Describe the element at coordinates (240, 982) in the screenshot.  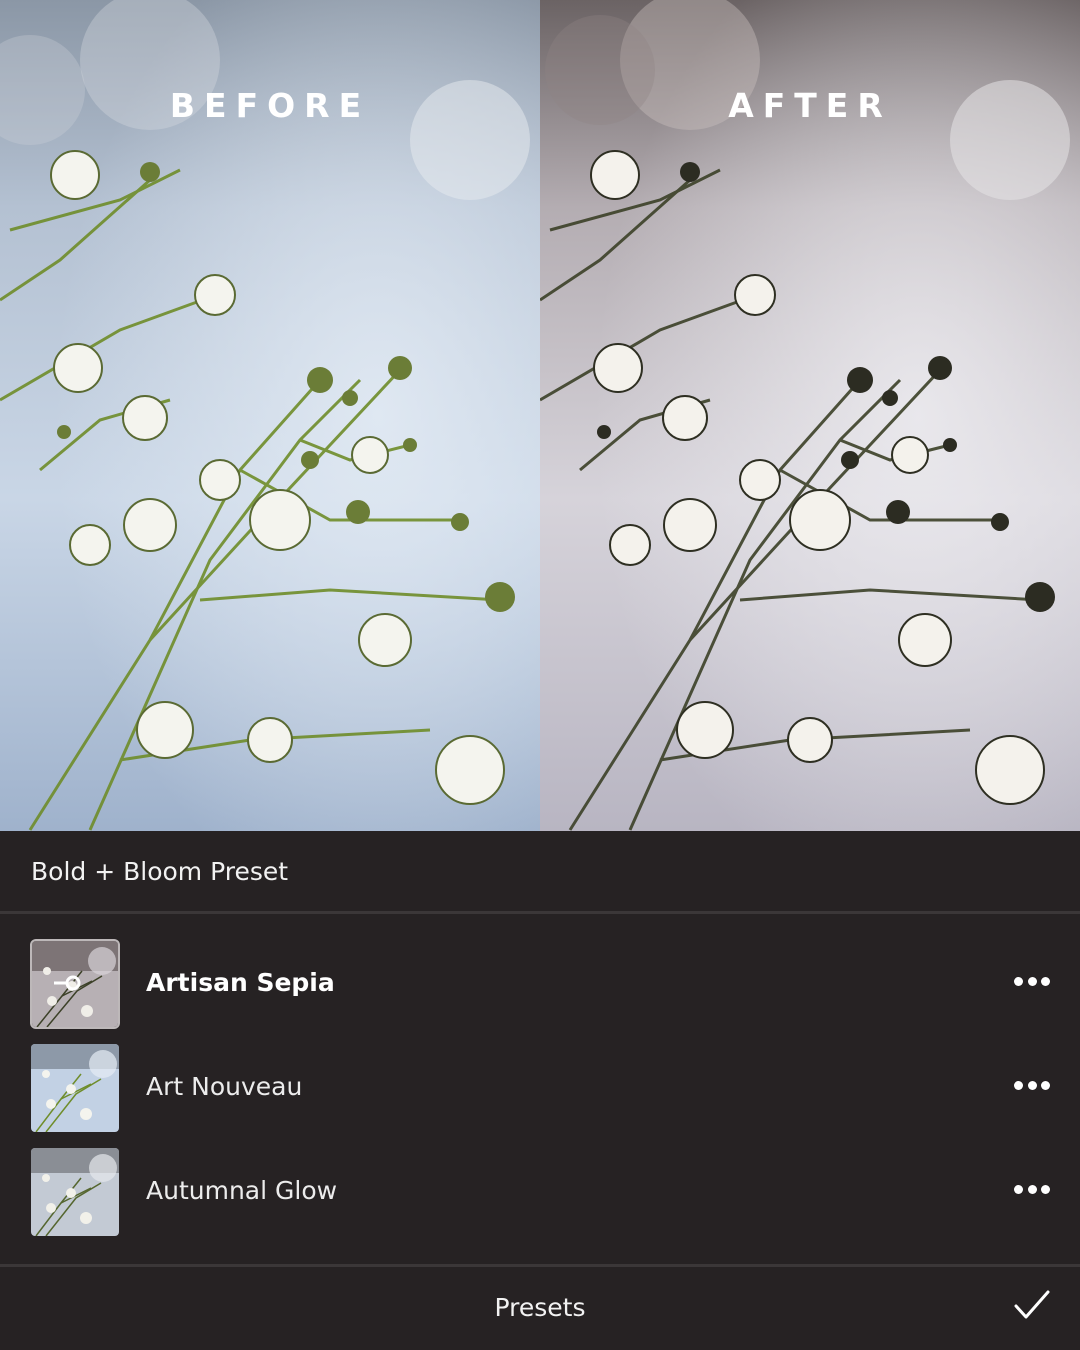
I see `preset-name: Artisan Sepia` at that location.